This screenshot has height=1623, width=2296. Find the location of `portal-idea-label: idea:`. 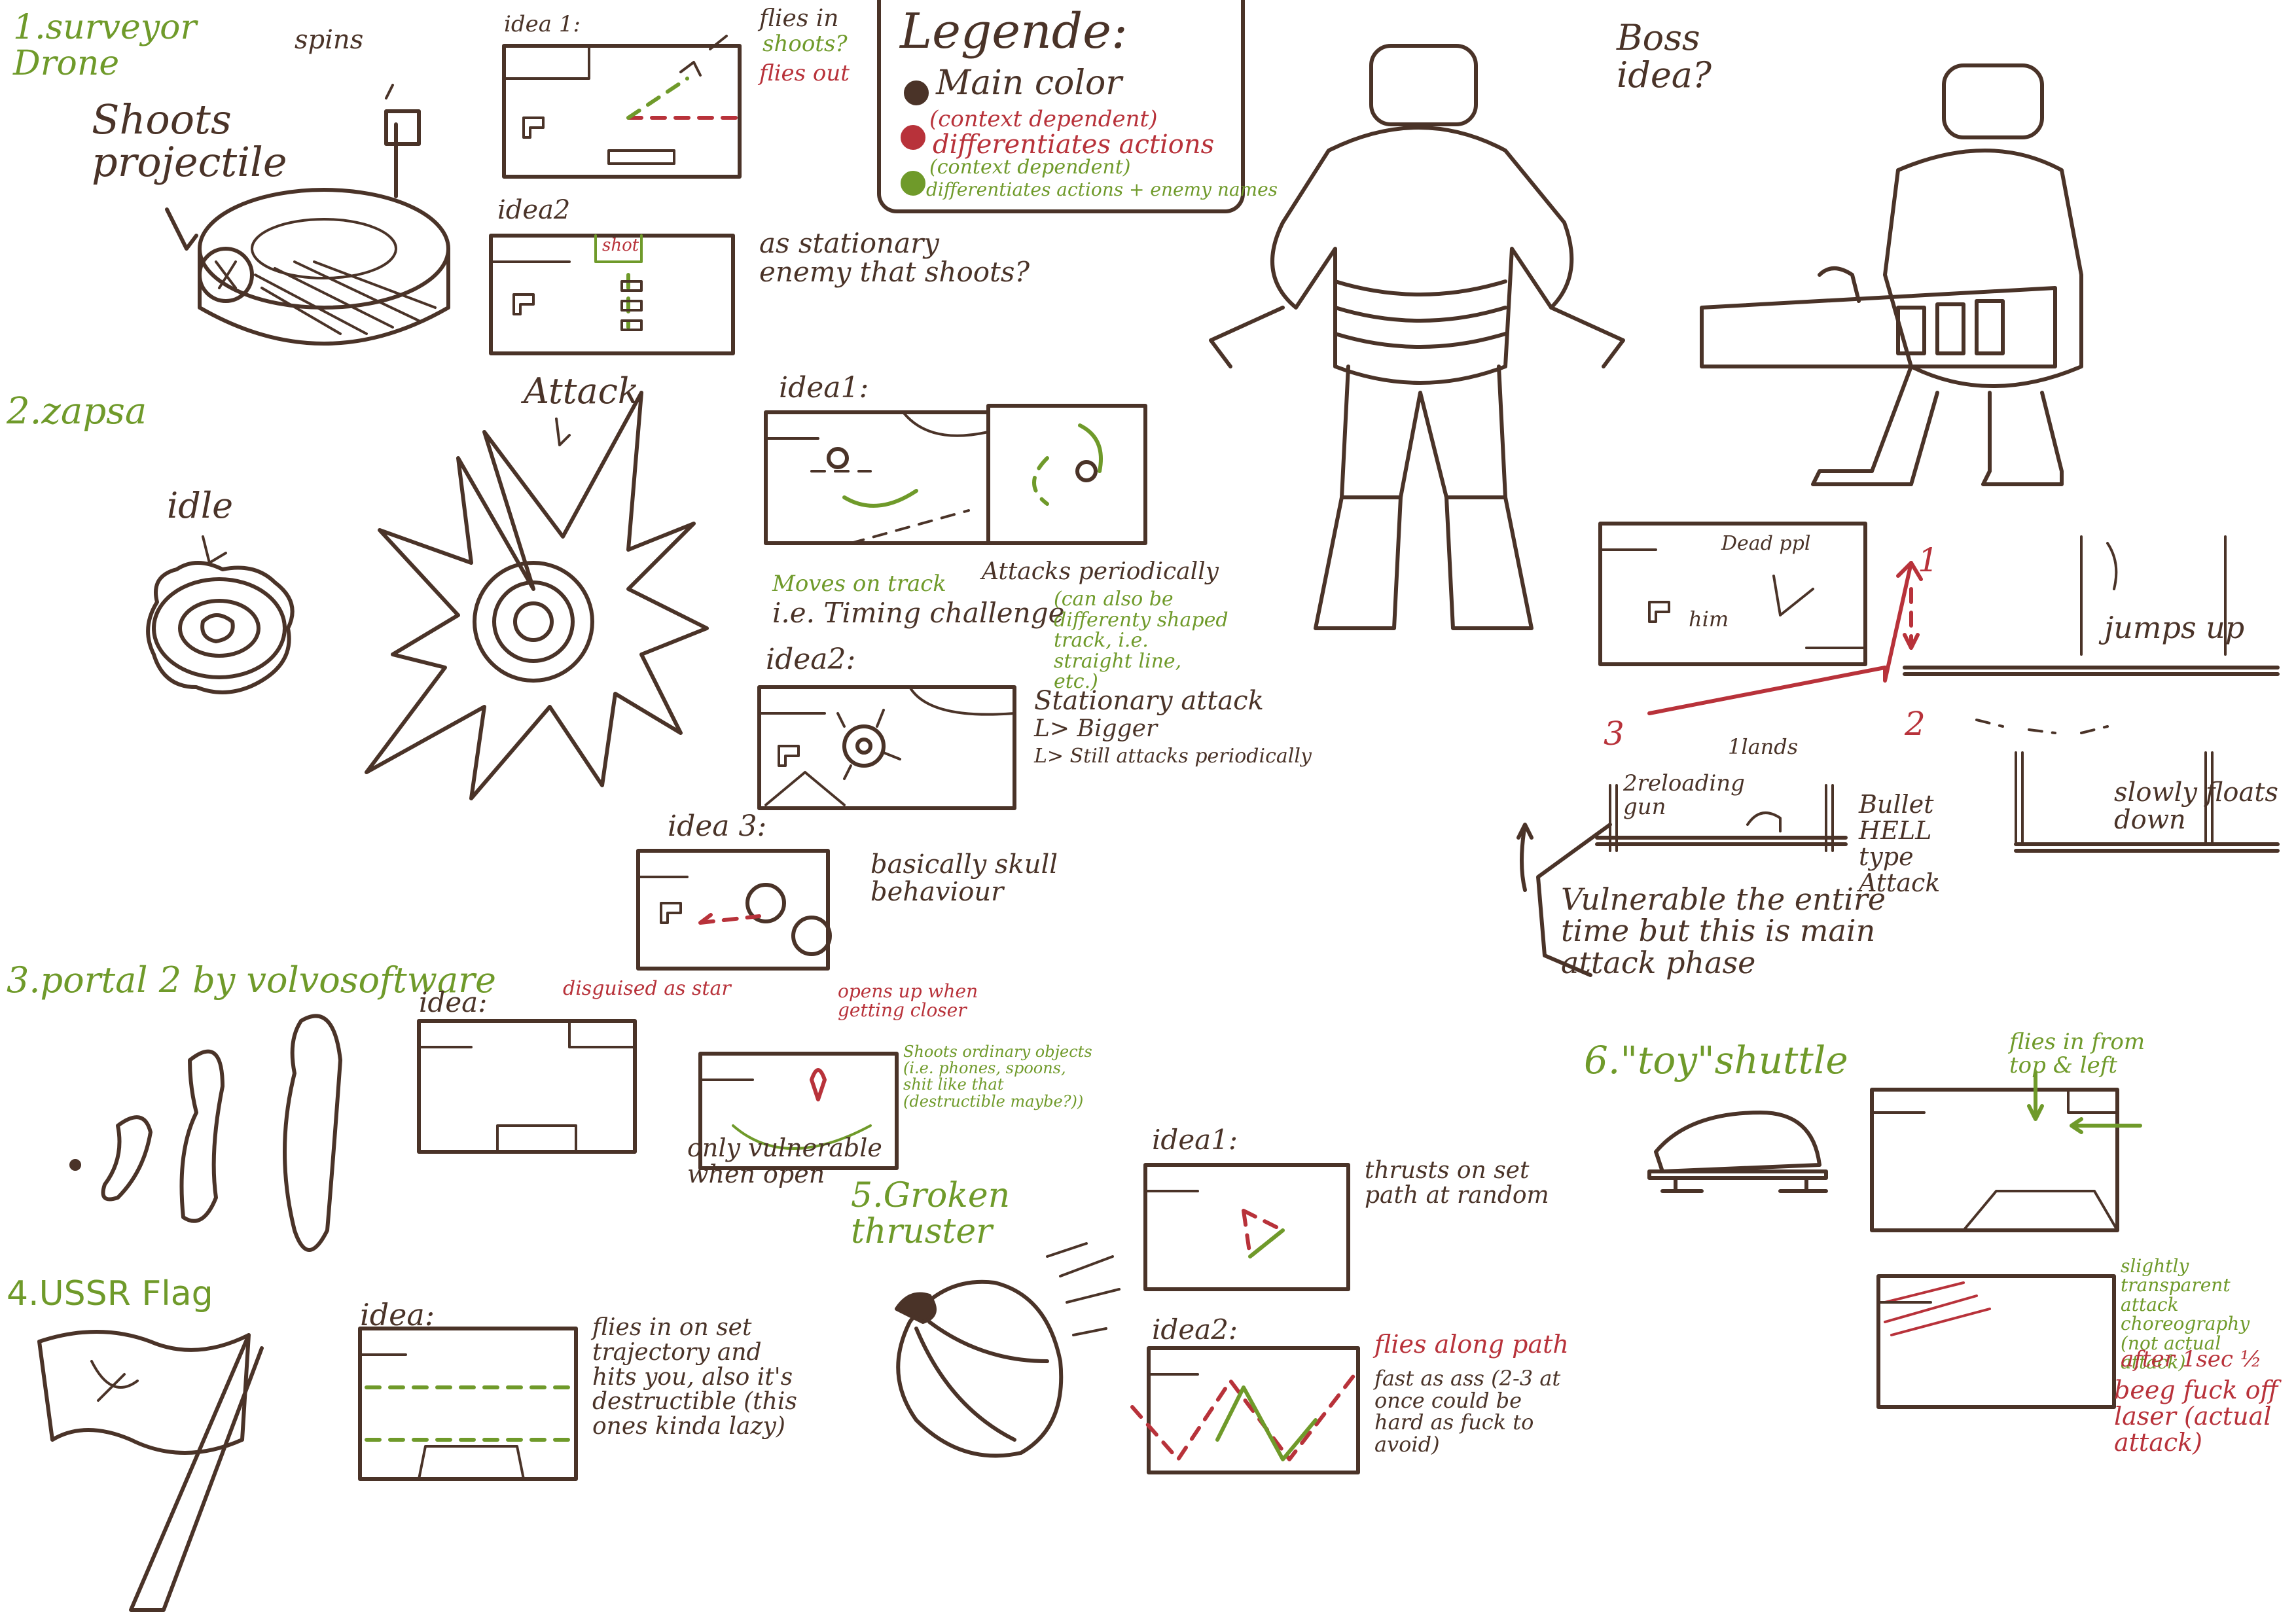

portal-idea-label: idea: is located at coordinates (453, 1002).